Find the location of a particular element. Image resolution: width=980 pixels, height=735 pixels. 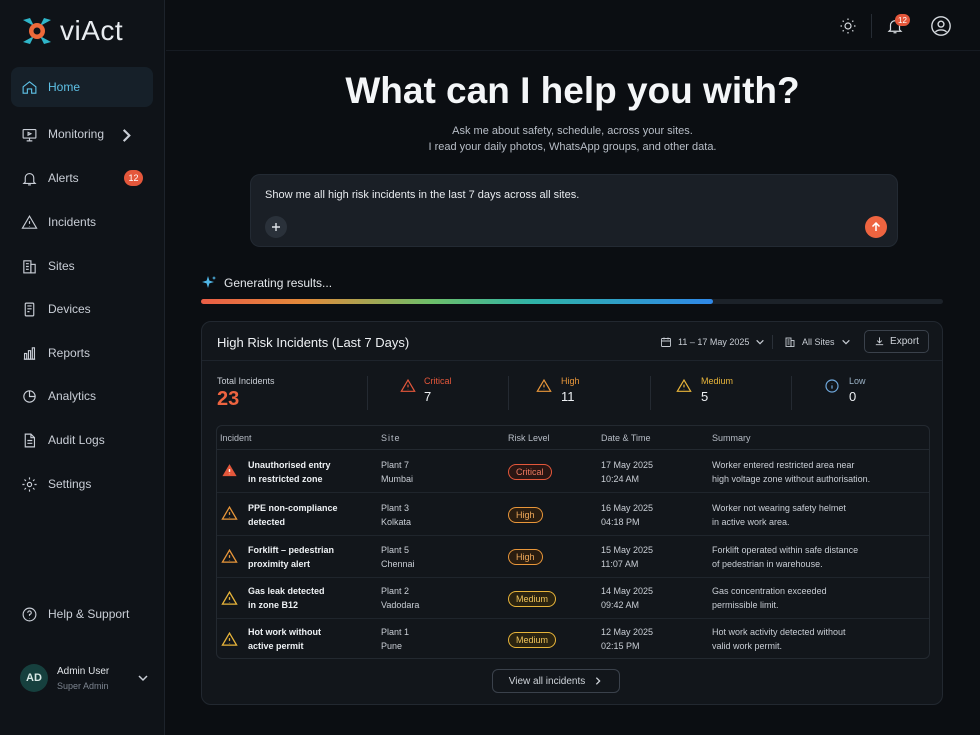

column-header-summary: Summary is located at coordinates (731, 438).